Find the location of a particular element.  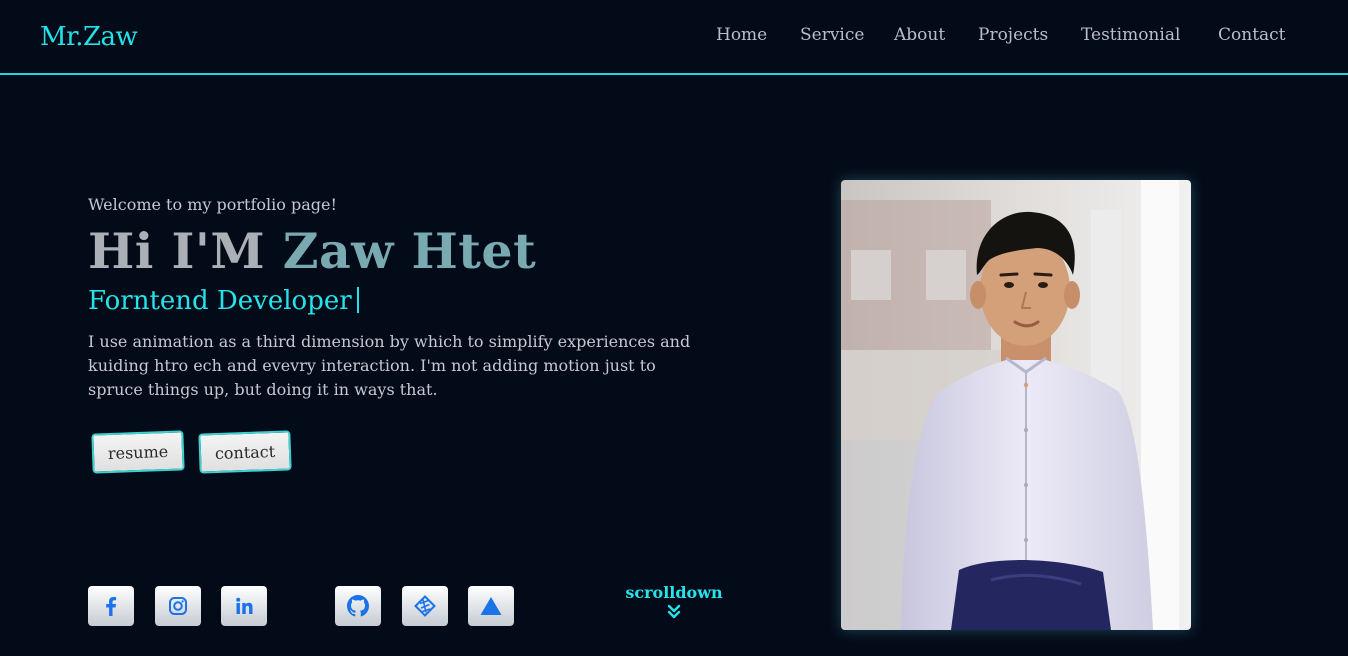

nav-service: Service is located at coordinates (832, 35).